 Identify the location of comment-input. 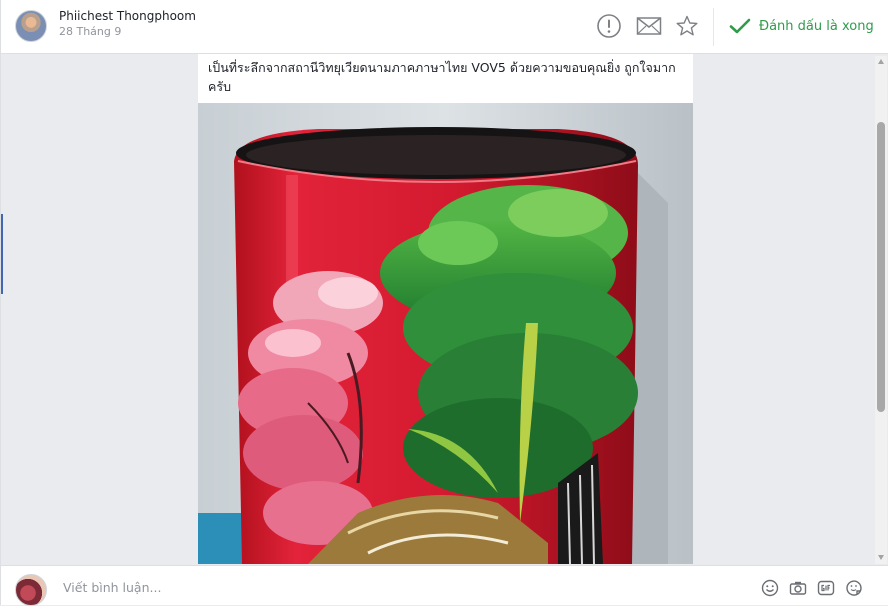
(363, 587).